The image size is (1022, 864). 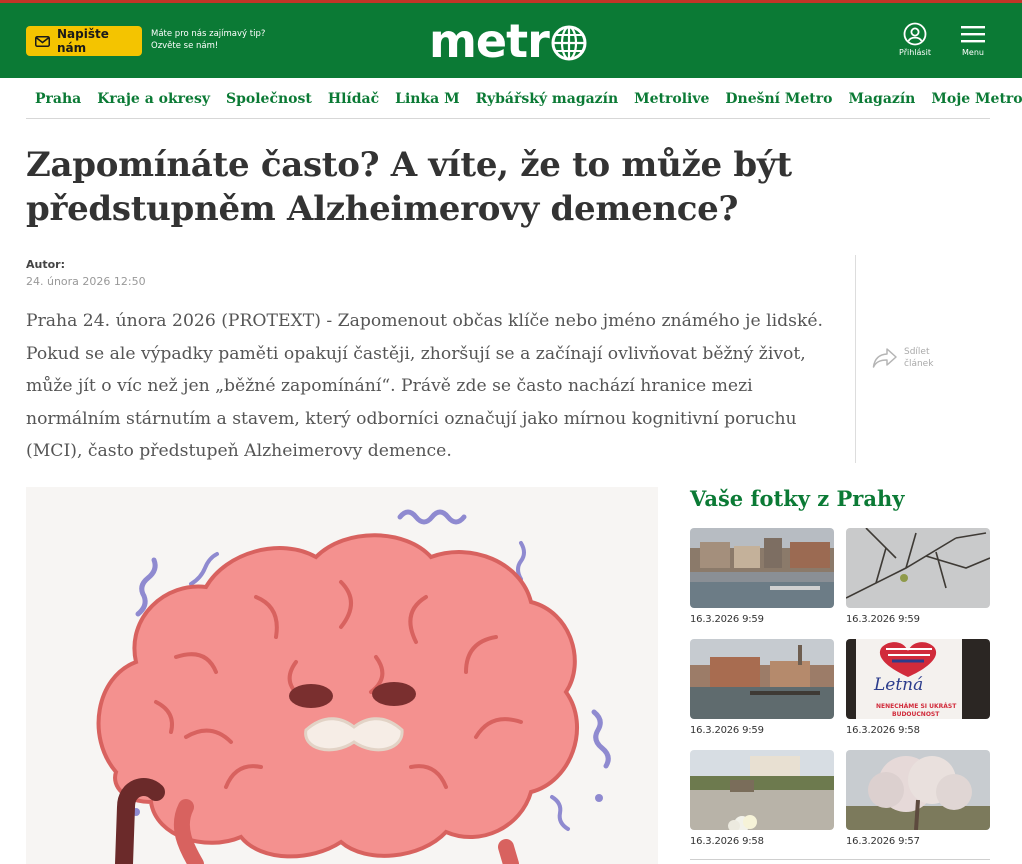 I want to click on reader-photo-1-time: 16.3.2026 9:59, so click(x=727, y=619).